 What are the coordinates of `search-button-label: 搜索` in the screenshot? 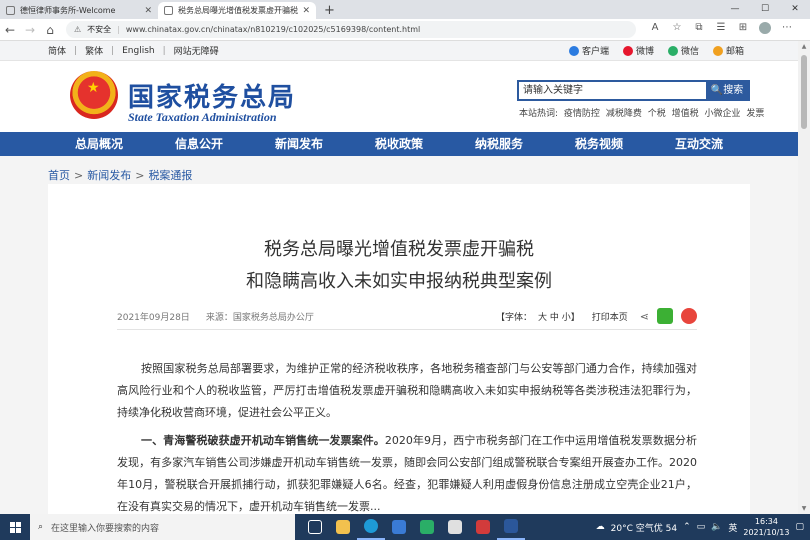 It's located at (733, 90).